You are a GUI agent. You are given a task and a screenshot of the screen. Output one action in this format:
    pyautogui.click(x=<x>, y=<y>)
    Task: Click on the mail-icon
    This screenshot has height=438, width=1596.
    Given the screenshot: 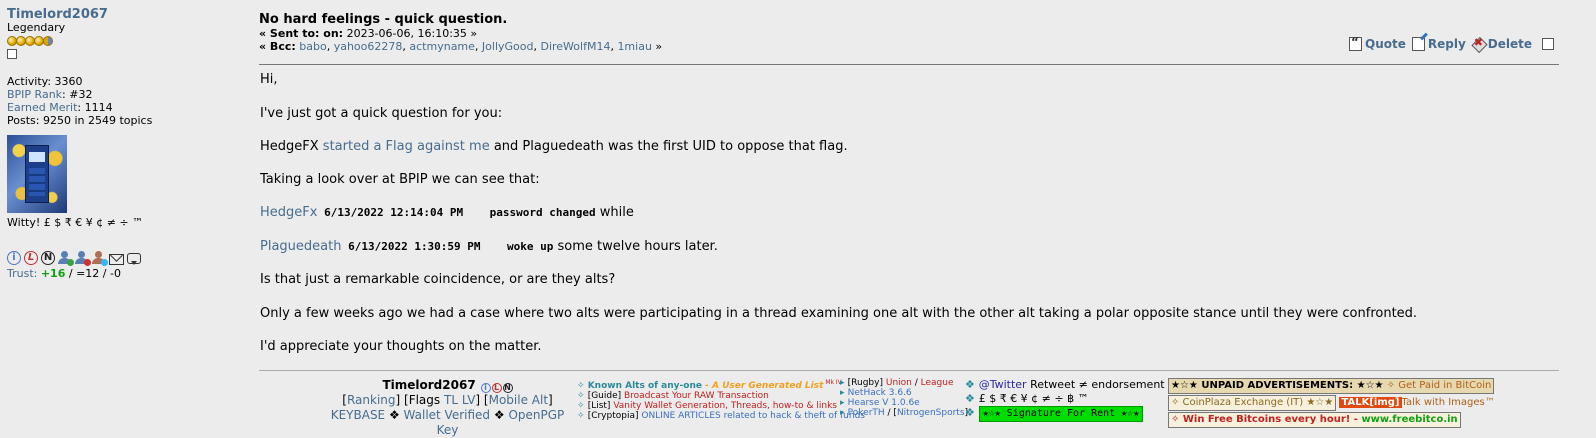 What is the action you would take?
    pyautogui.click(x=116, y=259)
    